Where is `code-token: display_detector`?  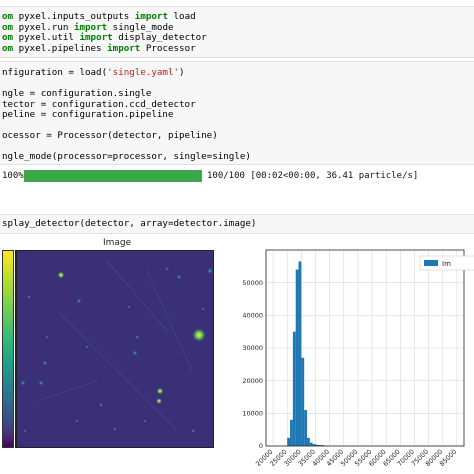 code-token: display_detector is located at coordinates (159, 37).